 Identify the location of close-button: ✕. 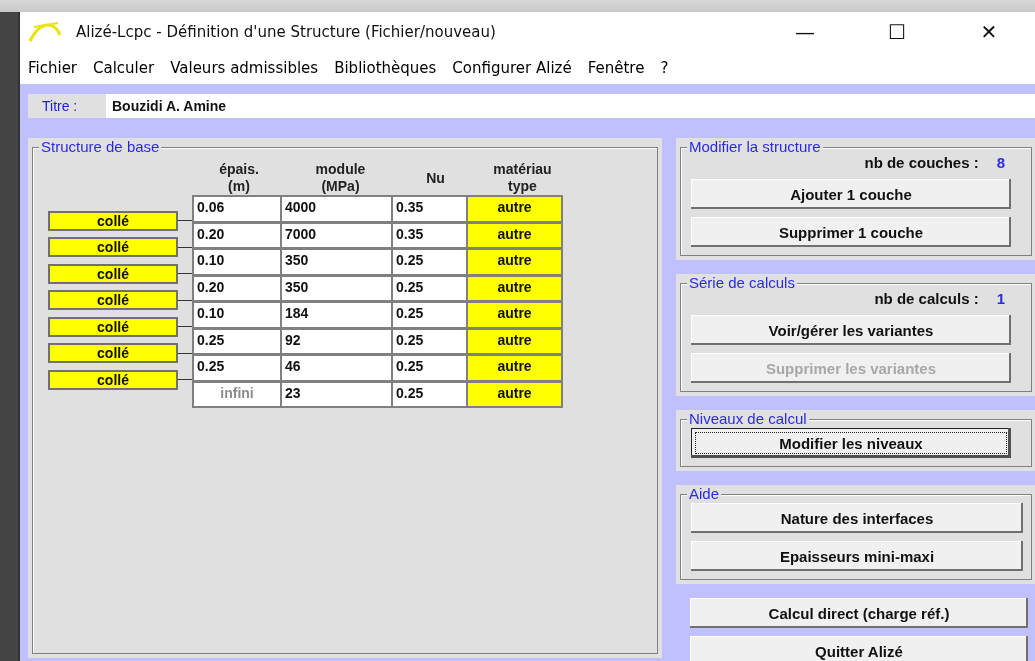
(989, 32).